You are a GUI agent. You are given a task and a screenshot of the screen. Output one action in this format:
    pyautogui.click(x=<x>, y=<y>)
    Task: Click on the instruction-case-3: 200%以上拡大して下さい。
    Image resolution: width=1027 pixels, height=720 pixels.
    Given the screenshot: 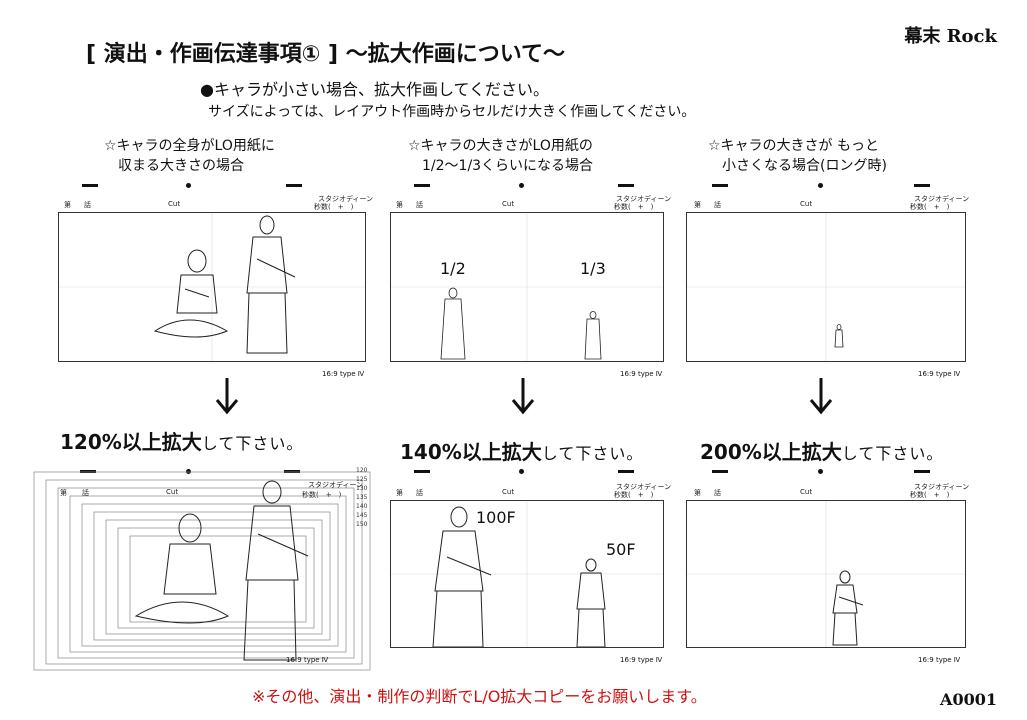 What is the action you would take?
    pyautogui.click(x=821, y=450)
    